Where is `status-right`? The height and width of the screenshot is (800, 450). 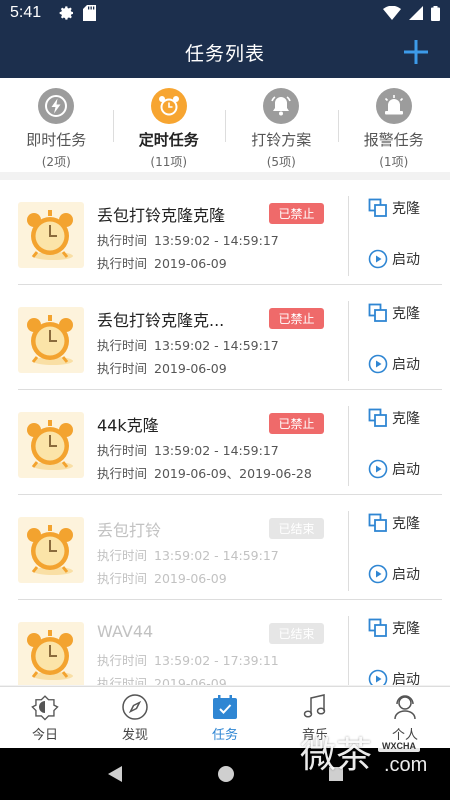 status-right is located at coordinates (411, 13).